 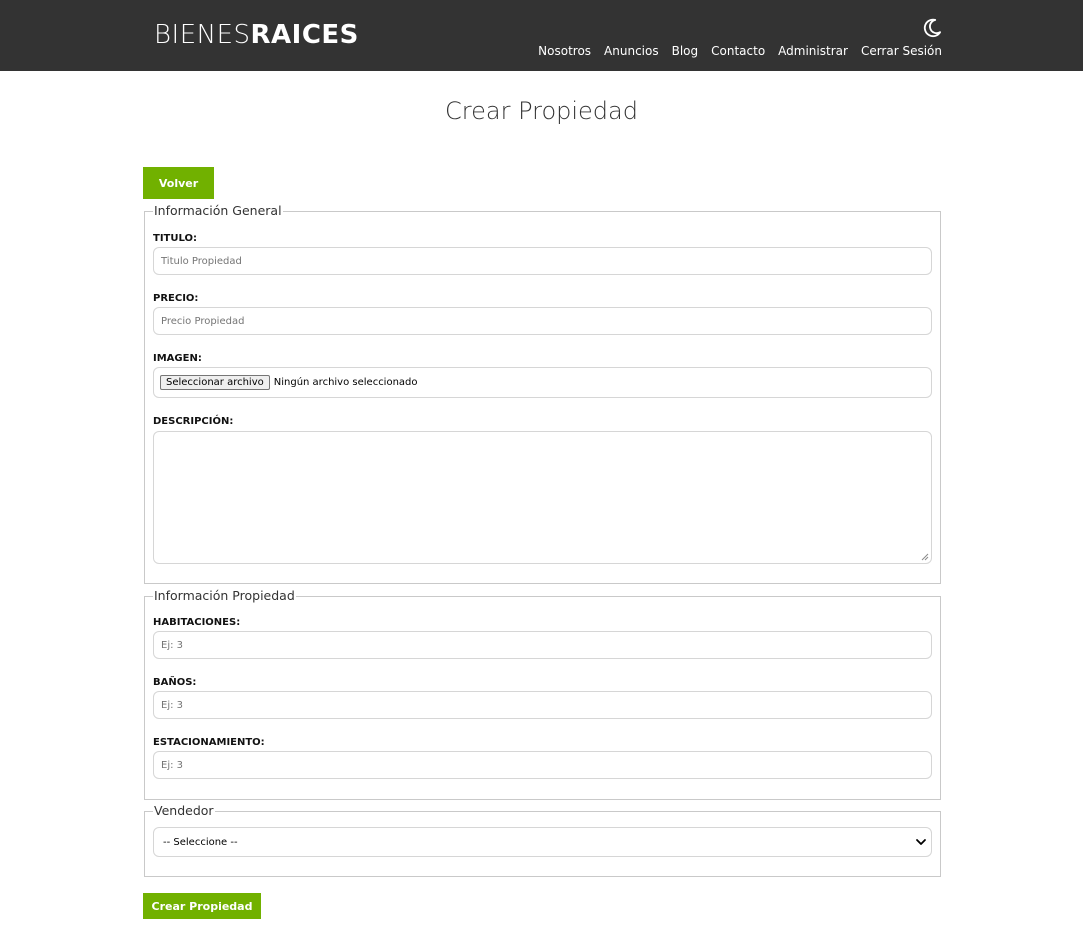 I want to click on estacionamiento-input: Ej: 3, so click(x=542, y=765).